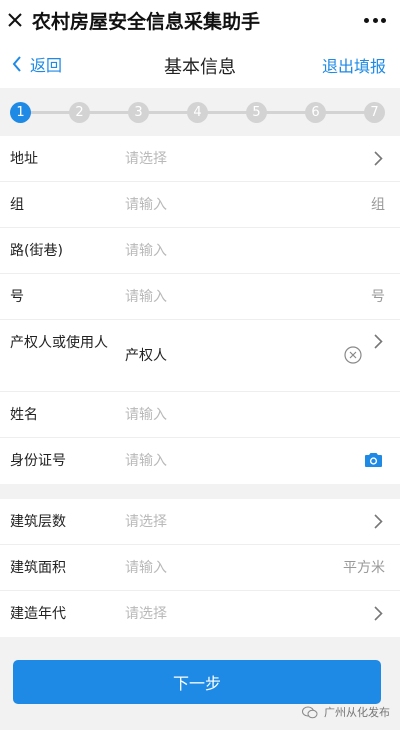  What do you see at coordinates (310, 712) in the screenshot?
I see `wechat-icon` at bounding box center [310, 712].